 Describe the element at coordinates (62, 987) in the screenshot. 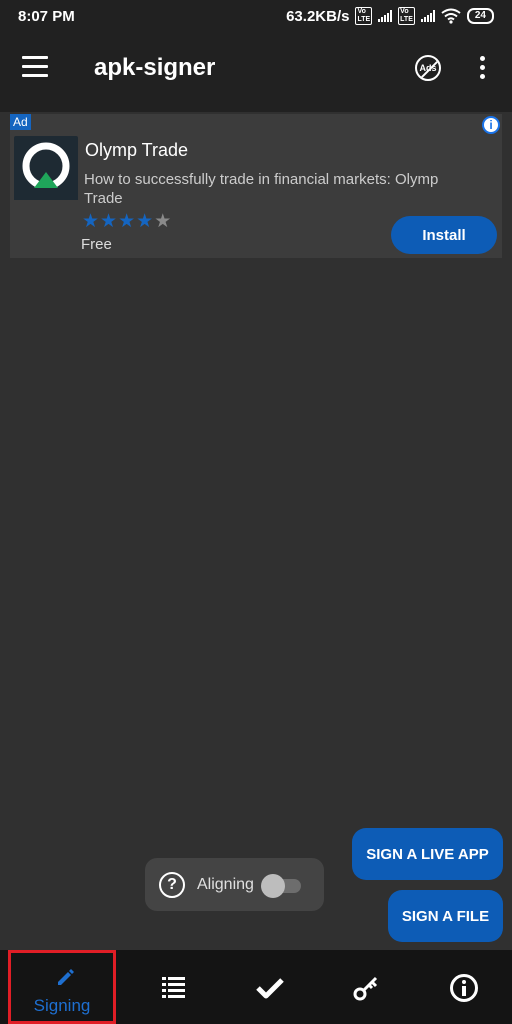

I see `nav-item-signing: Signing` at that location.